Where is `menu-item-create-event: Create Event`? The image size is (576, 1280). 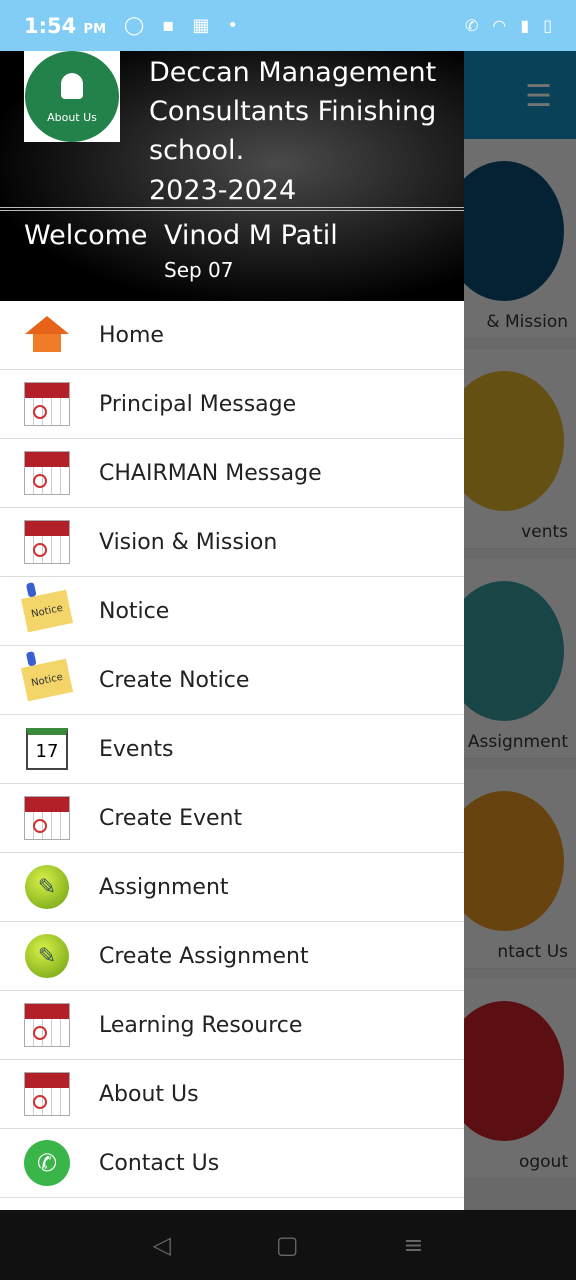
menu-item-create-event: Create Event is located at coordinates (232, 818).